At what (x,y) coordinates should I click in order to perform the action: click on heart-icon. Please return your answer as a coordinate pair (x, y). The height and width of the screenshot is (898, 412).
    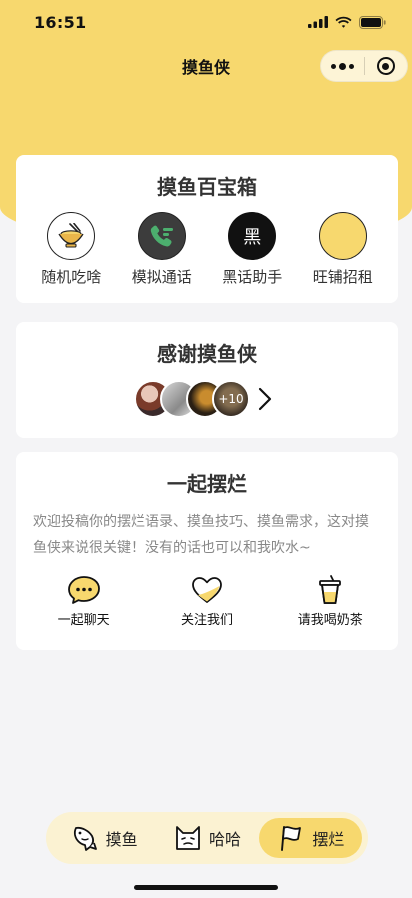
    Looking at the image, I should click on (207, 590).